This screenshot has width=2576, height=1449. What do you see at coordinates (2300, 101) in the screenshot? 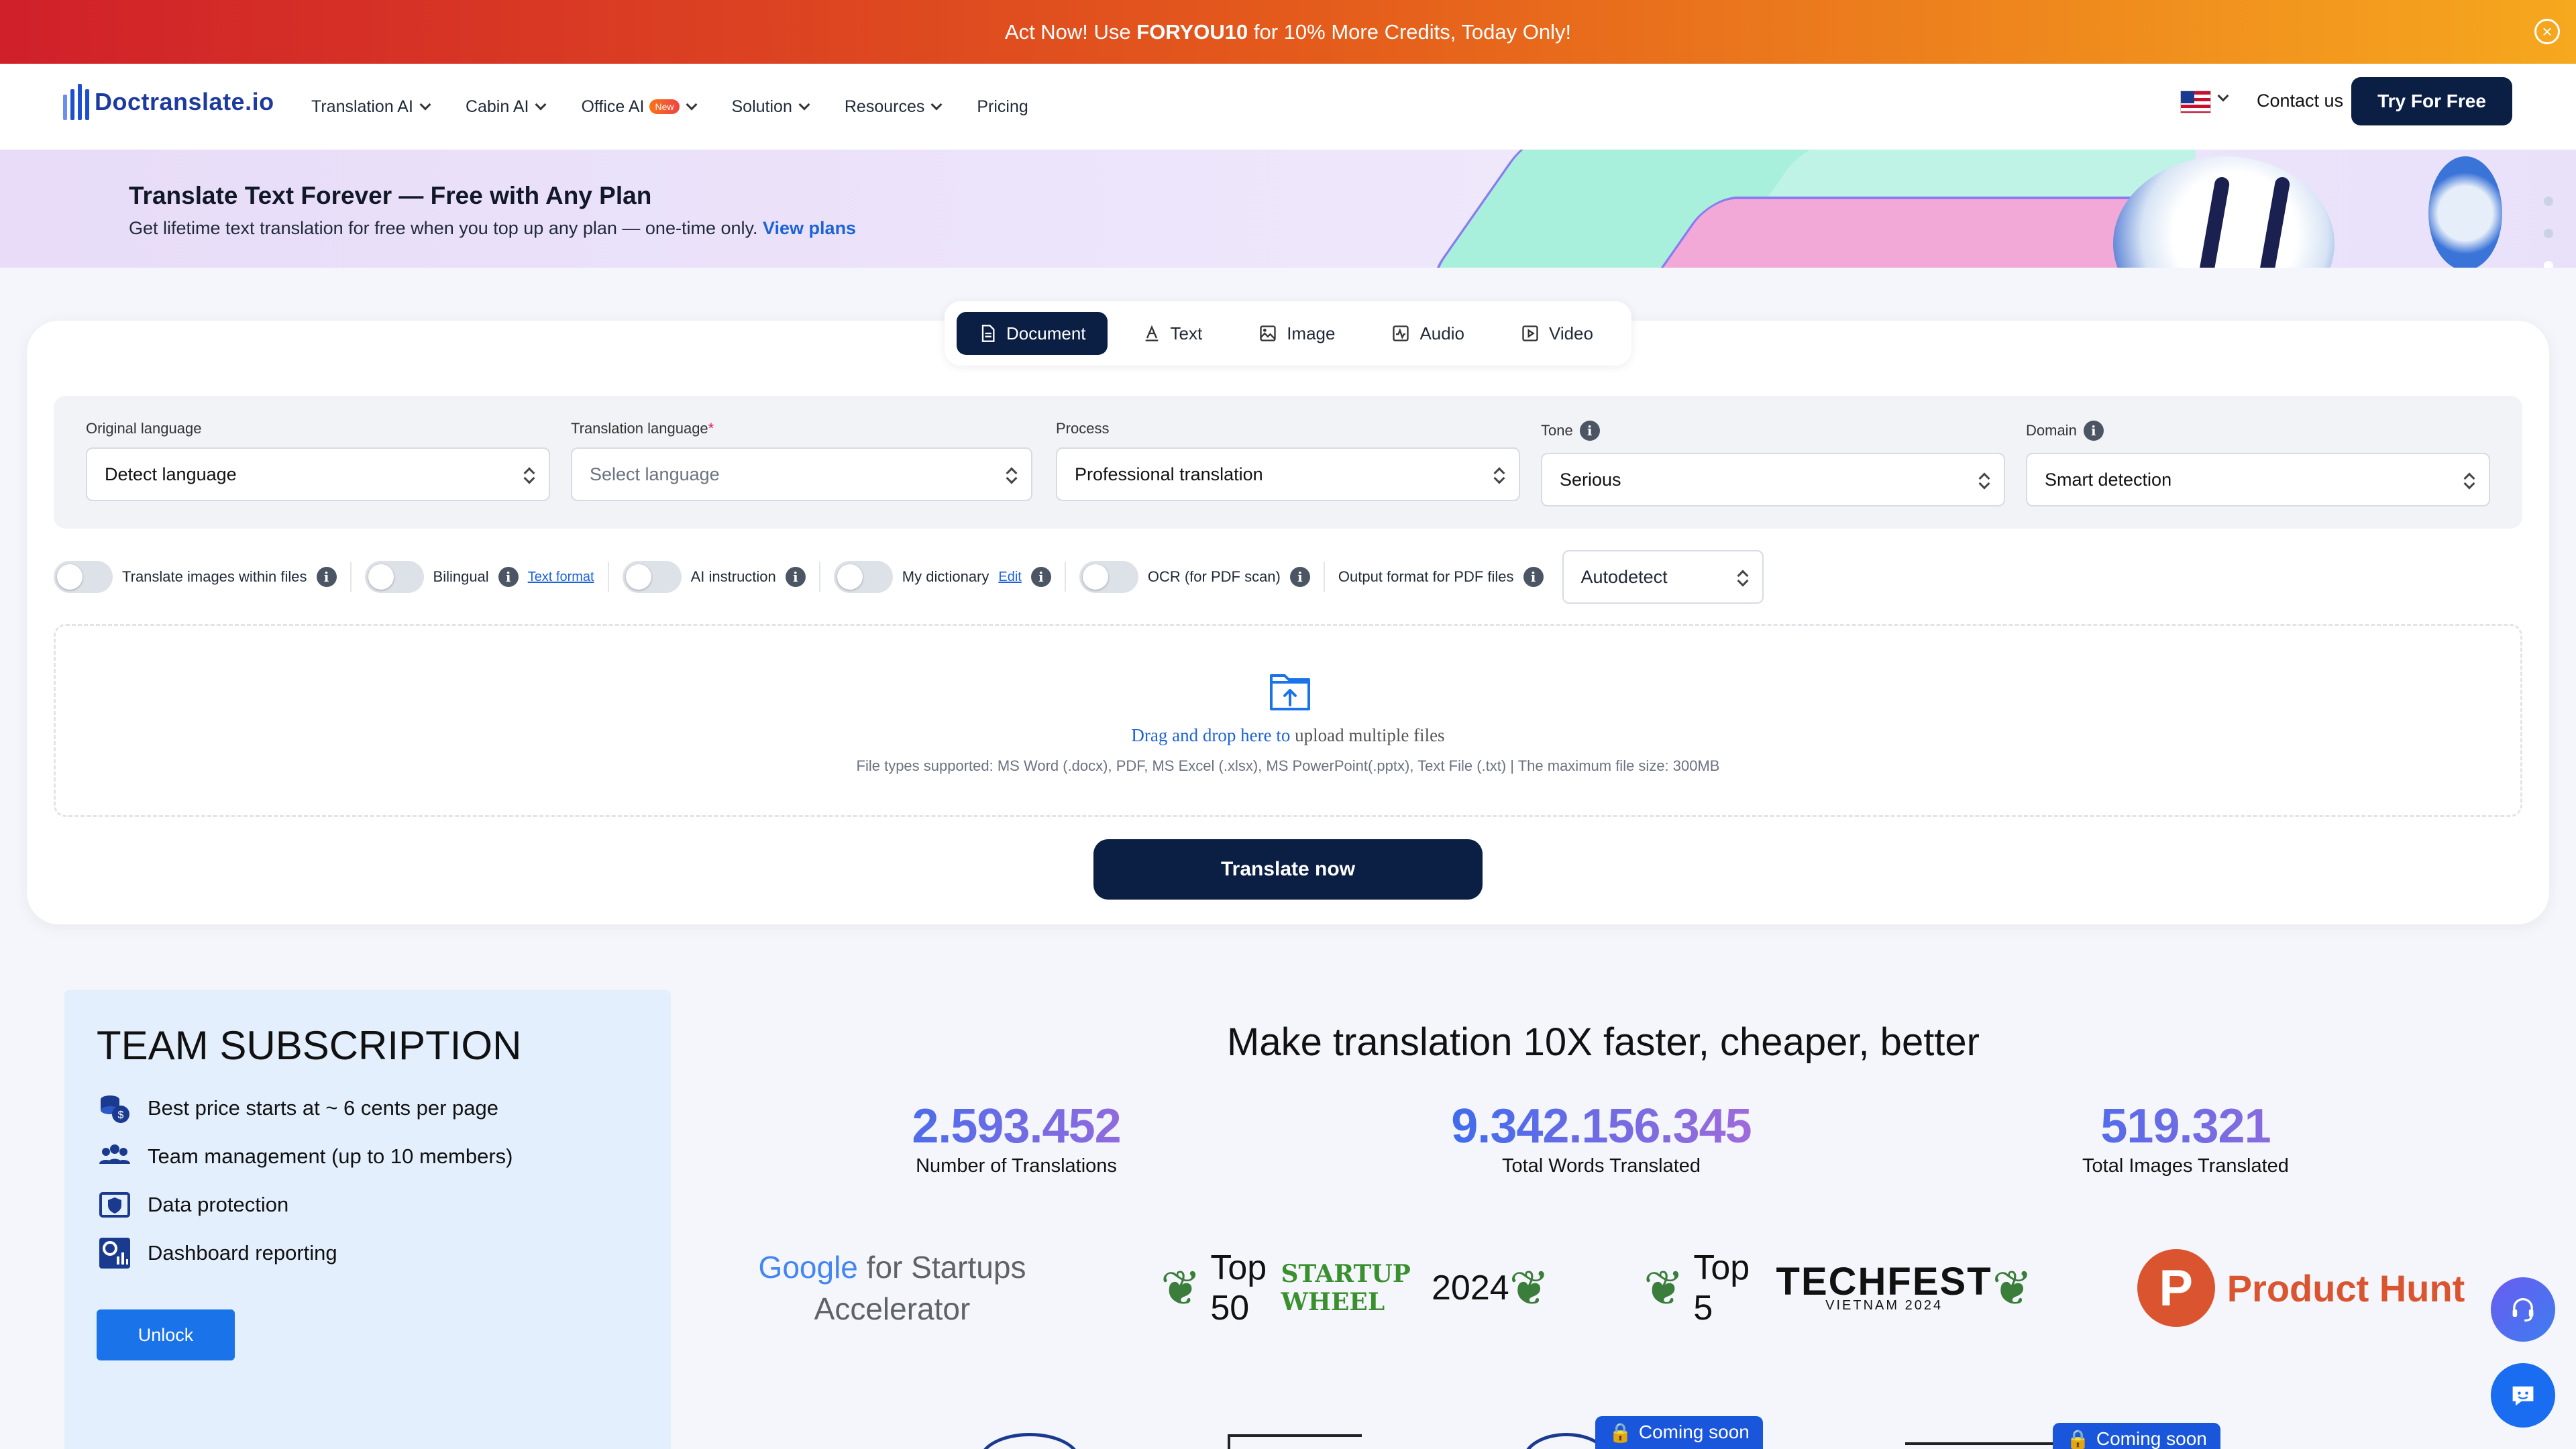
I see `contact-link: Contact us` at bounding box center [2300, 101].